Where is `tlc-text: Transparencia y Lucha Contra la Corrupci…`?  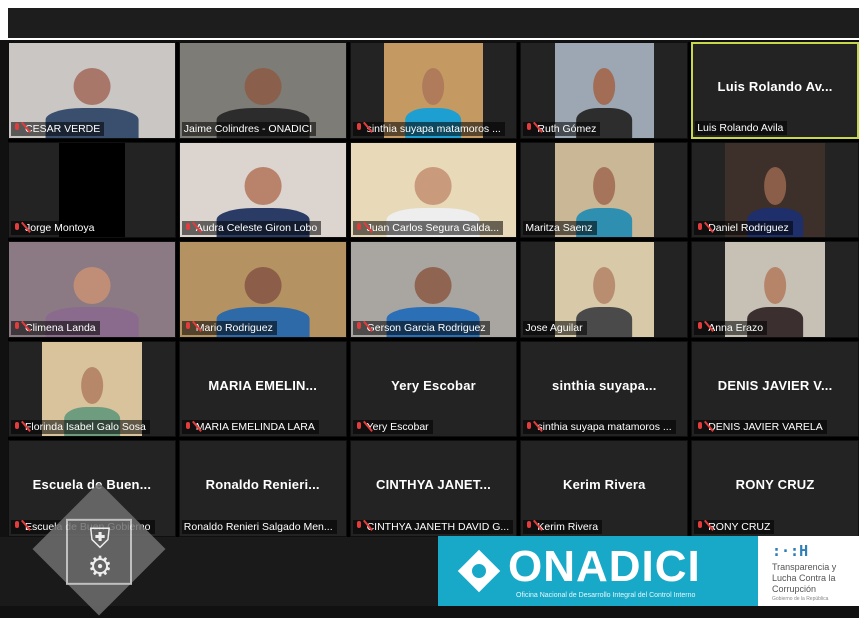
tlc-text: Transparencia y Lucha Contra la Corrupci… is located at coordinates (804, 578).